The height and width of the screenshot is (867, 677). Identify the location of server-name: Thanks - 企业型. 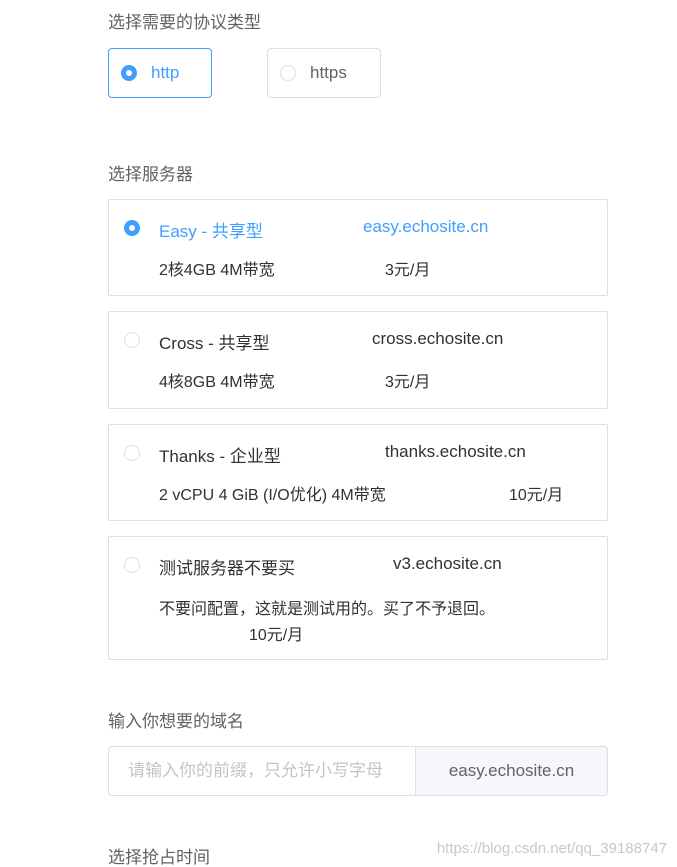
(220, 456).